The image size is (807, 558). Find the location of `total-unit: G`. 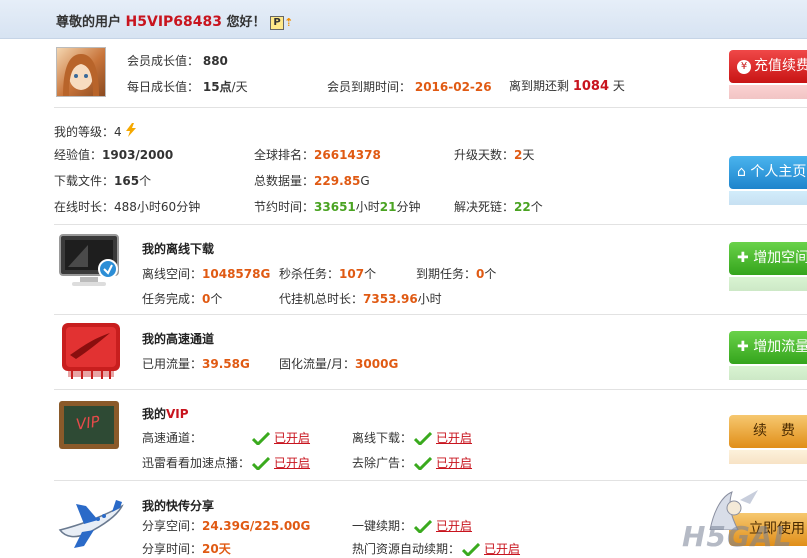

total-unit: G is located at coordinates (365, 181).